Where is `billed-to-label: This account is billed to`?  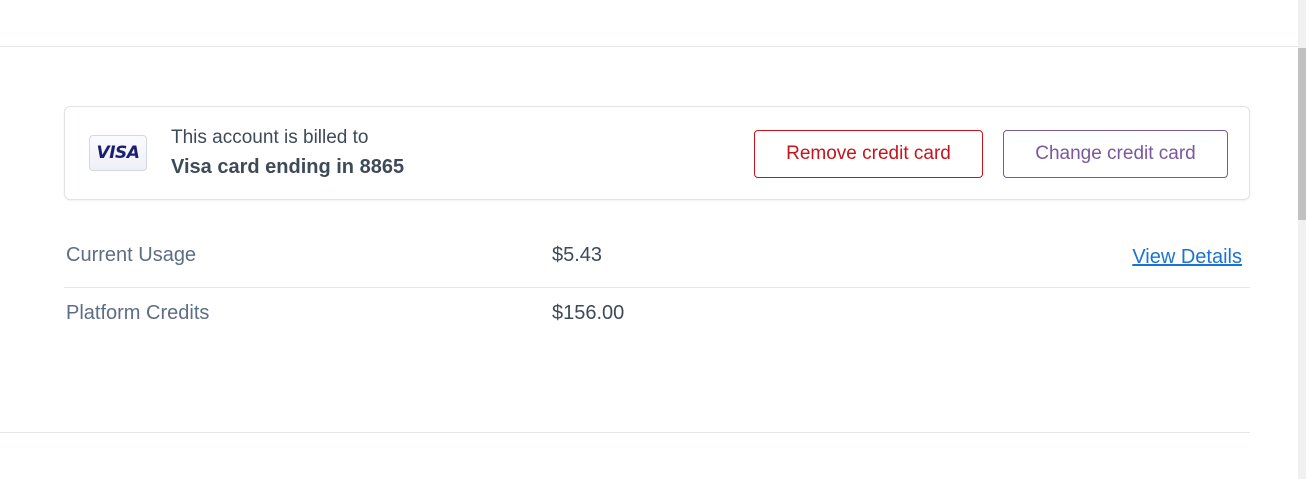
billed-to-label: This account is billed to is located at coordinates (270, 137).